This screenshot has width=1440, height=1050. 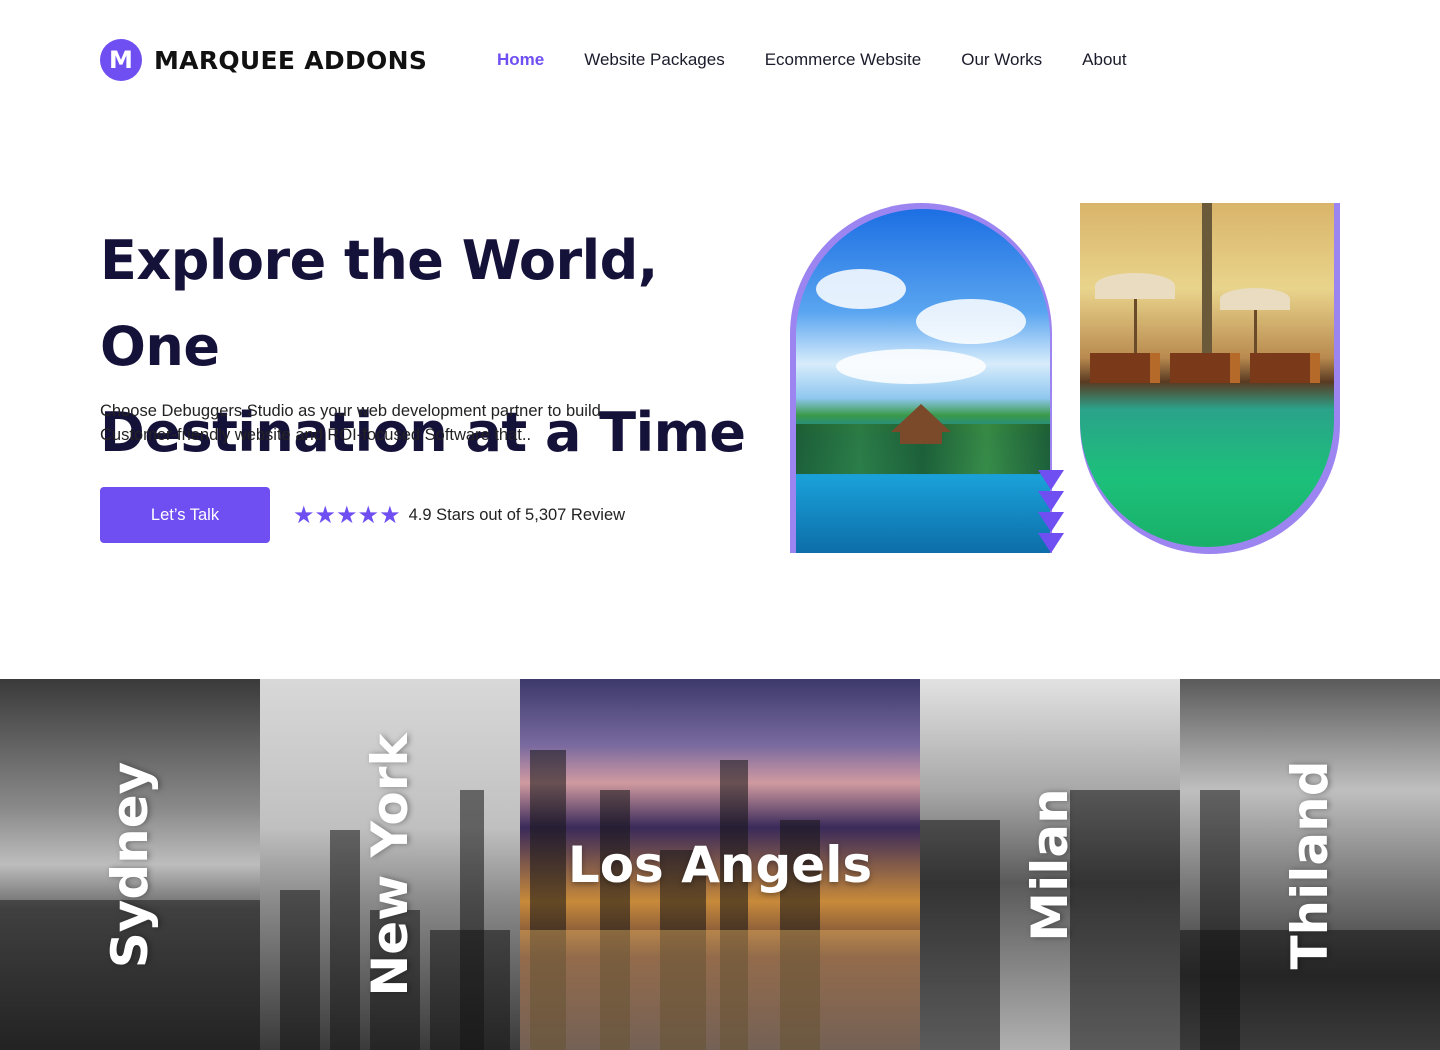 I want to click on destination-card-new-york: New York, so click(x=389, y=864).